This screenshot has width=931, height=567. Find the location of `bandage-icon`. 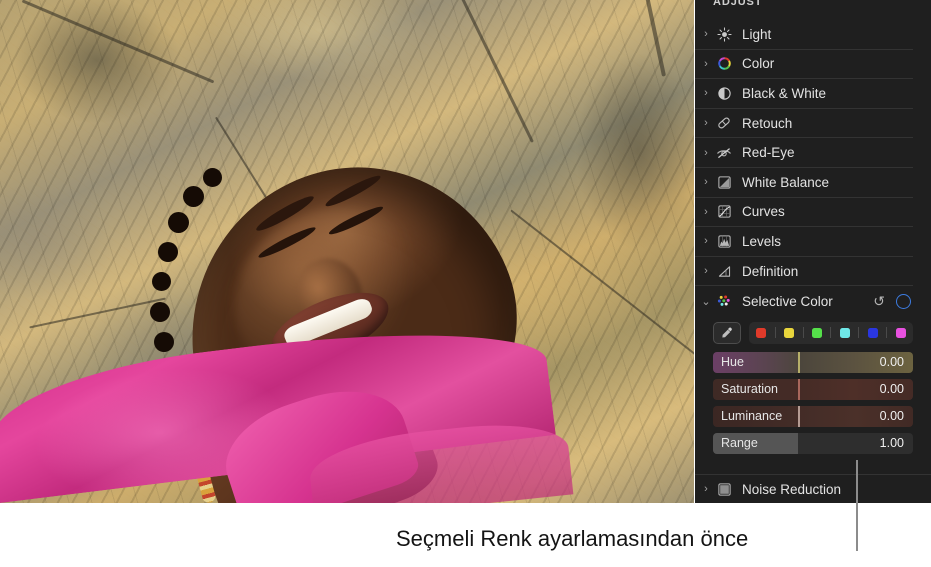

bandage-icon is located at coordinates (724, 123).